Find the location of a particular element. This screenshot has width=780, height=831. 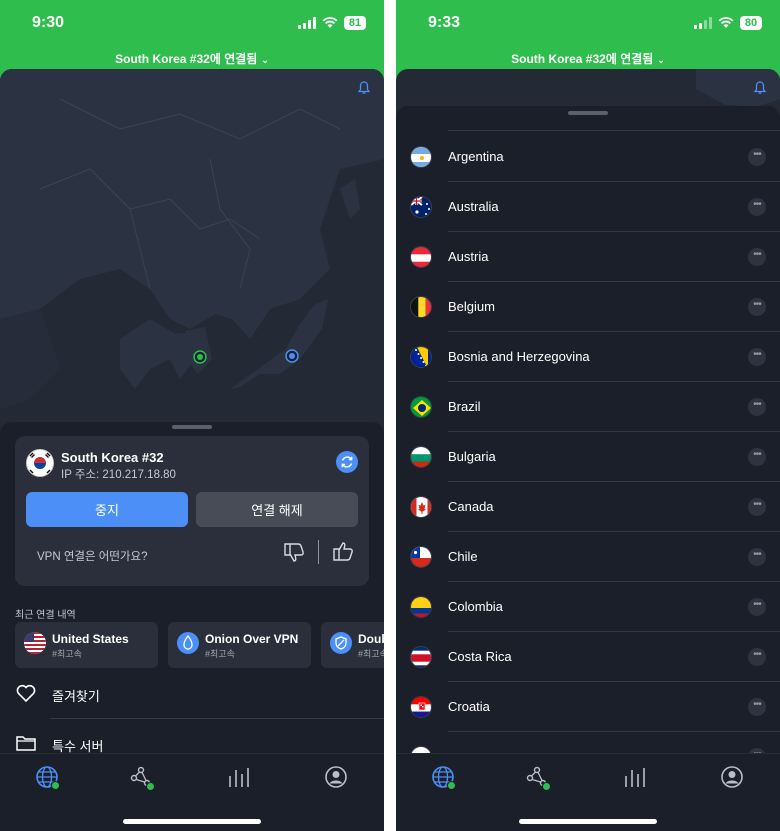

disconnect-button: 연결 해제 is located at coordinates (277, 509).